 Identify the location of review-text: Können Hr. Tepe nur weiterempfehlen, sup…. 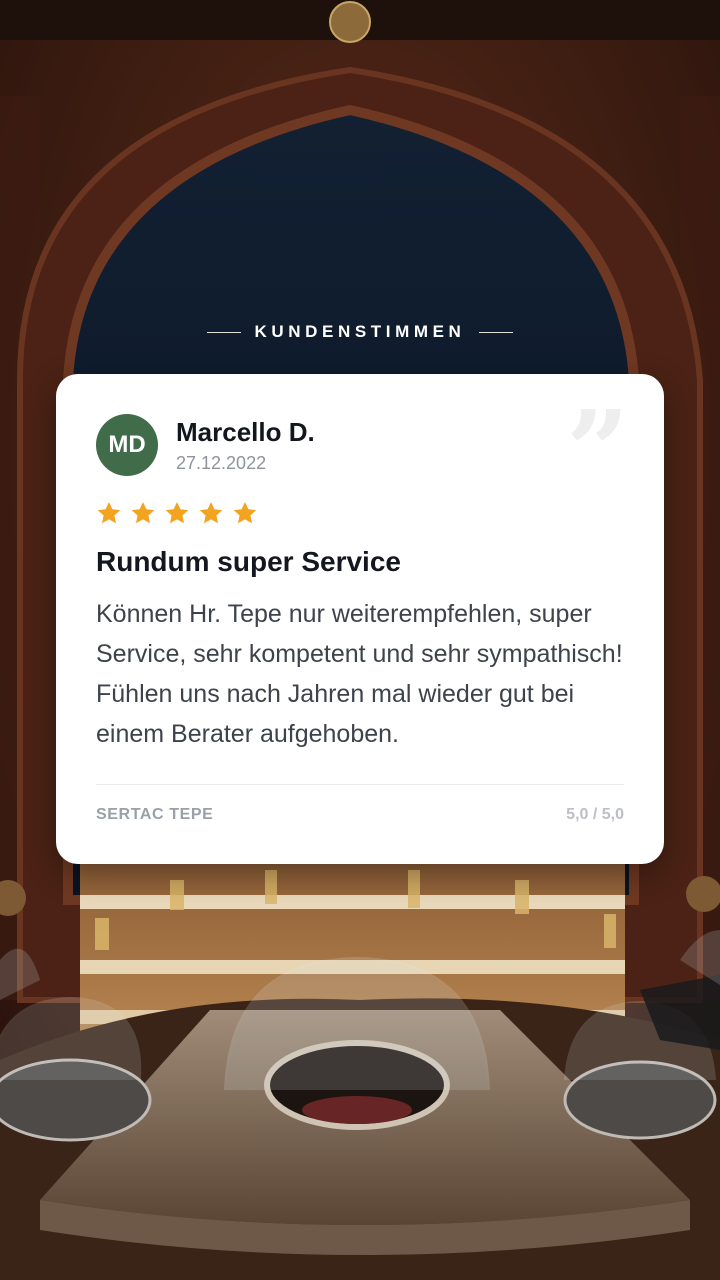
(359, 674).